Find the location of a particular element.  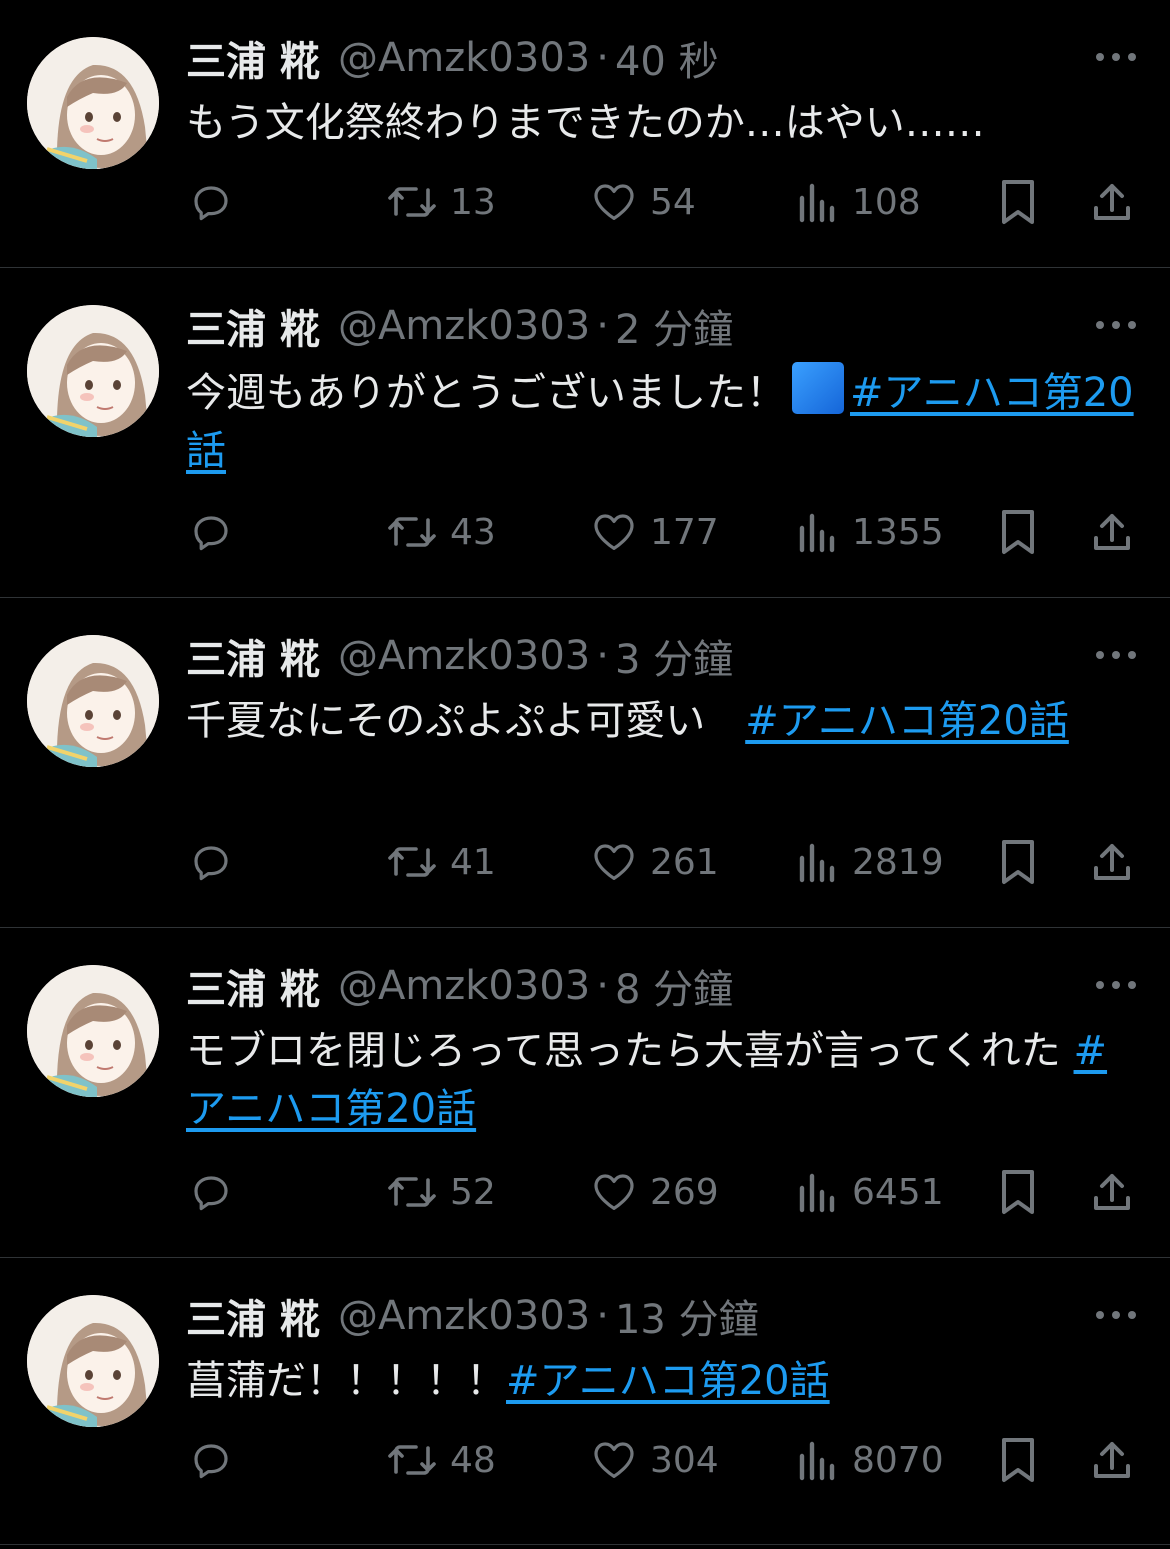

timestamp: 3 分鐘 is located at coordinates (674, 656).